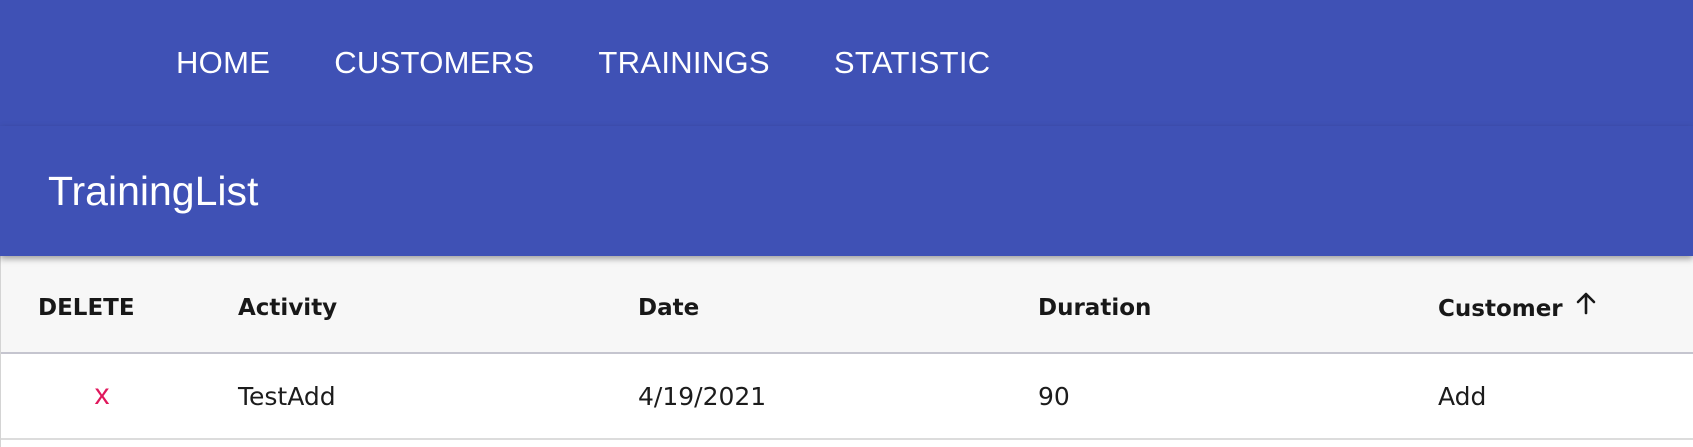 This screenshot has height=447, width=1693. What do you see at coordinates (153, 191) in the screenshot?
I see `page-title: TrainingList` at bounding box center [153, 191].